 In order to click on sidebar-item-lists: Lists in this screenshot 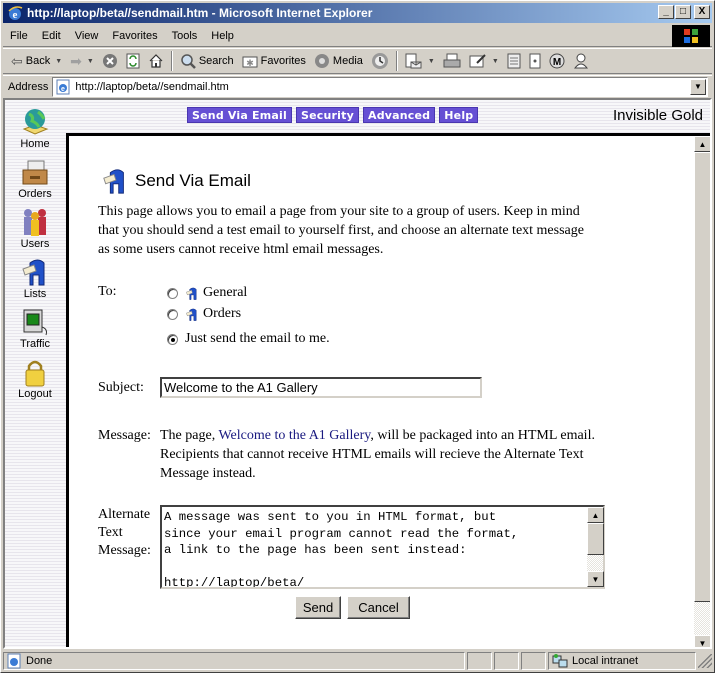, I will do `click(35, 281)`.